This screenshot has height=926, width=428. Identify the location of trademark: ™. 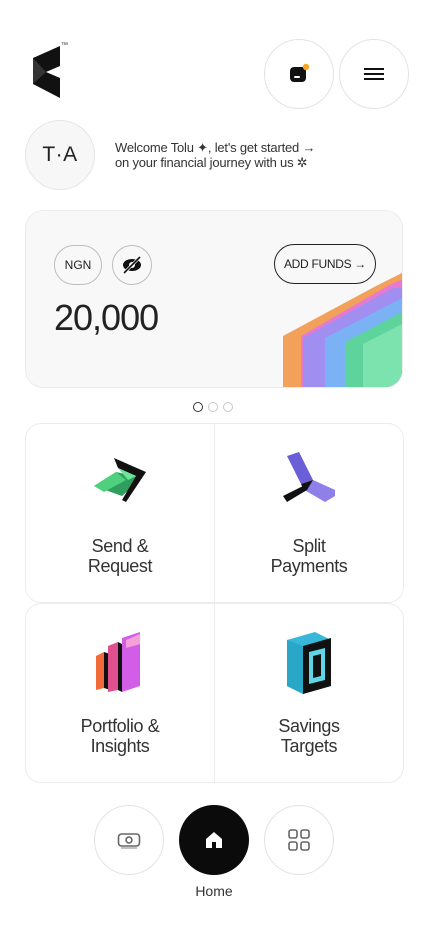
(64, 45).